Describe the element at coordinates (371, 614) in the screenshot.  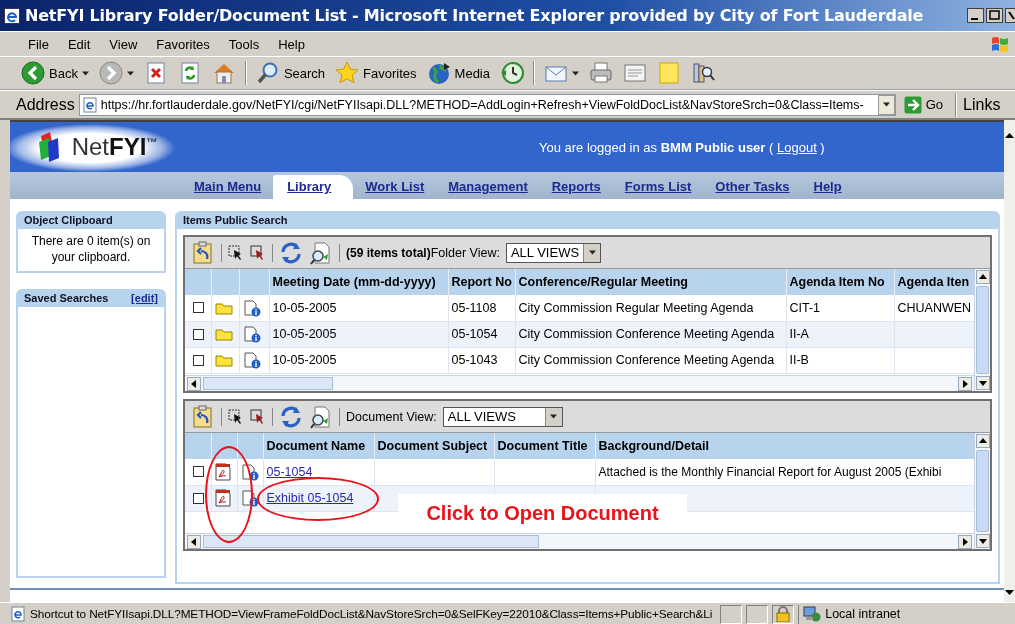
I see `status-text: Shortcut to NetFYIIsapi.DLL?METHOD=ViewFrameFoldDocList&NavStoreSrch=0&SelFKey=22010&Class=Items+Public+Search&Li` at that location.